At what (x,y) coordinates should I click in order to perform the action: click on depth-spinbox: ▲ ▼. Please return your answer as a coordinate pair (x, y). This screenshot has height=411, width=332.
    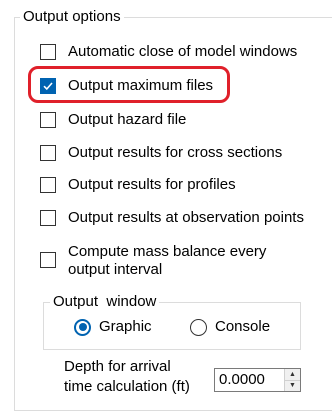
    Looking at the image, I should click on (257, 380).